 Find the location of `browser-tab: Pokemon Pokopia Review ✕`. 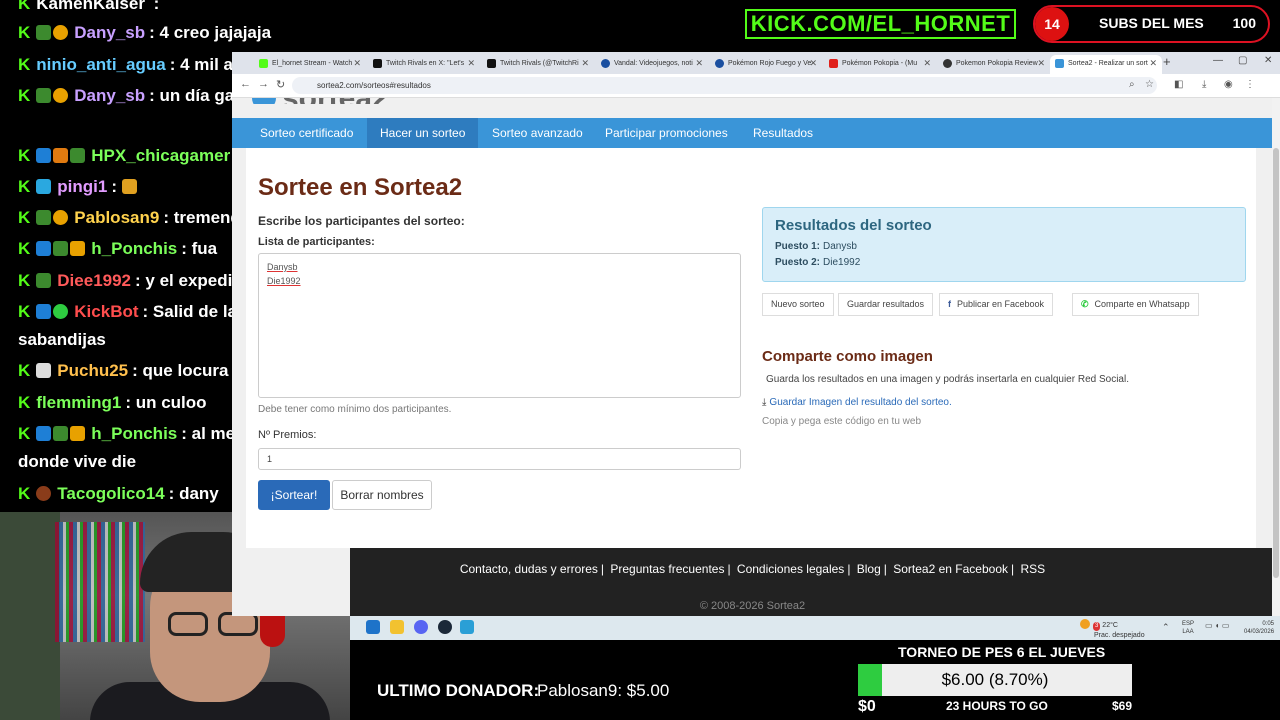

browser-tab: Pokemon Pokopia Review ✕ is located at coordinates (994, 64).